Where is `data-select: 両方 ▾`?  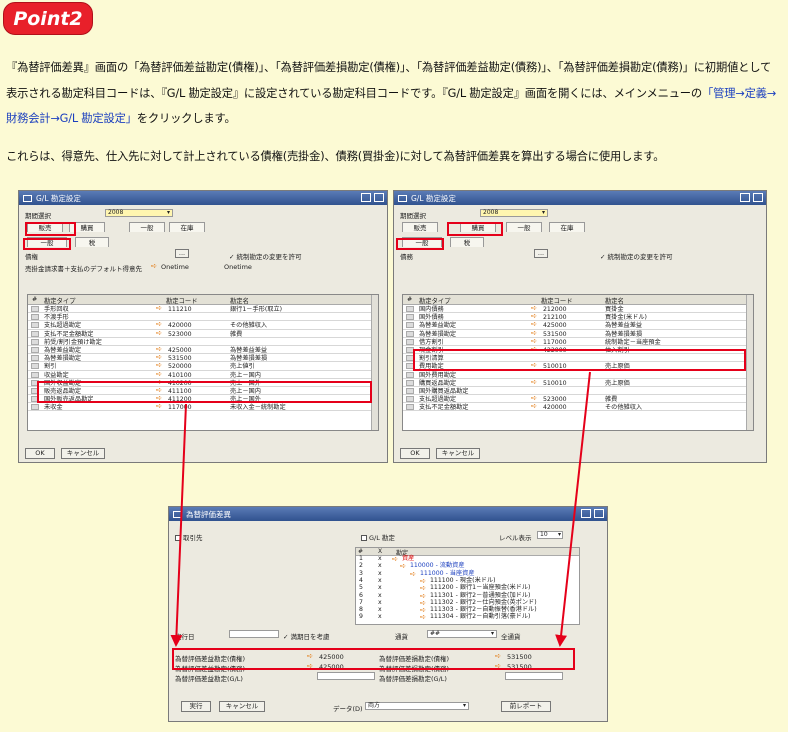 data-select: 両方 ▾ is located at coordinates (417, 706).